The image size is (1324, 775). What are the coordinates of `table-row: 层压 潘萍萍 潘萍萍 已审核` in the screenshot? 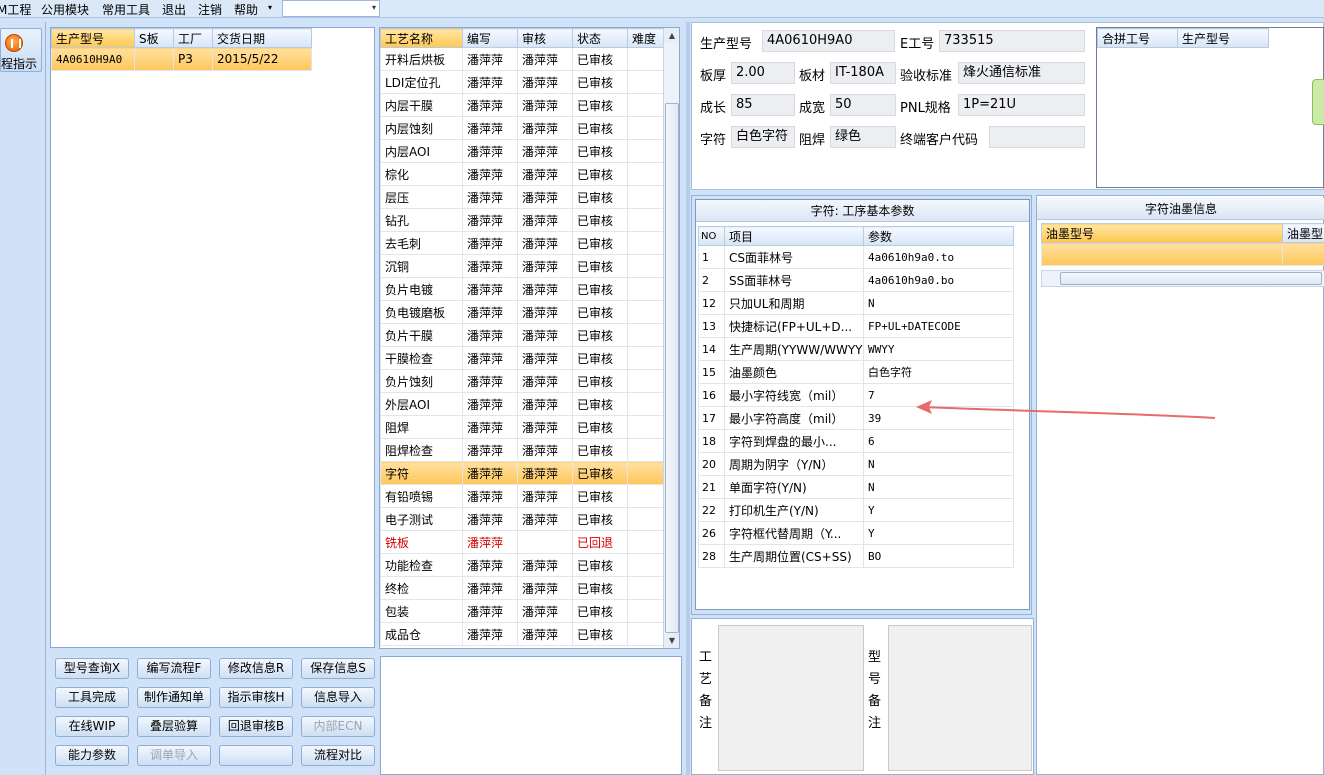 It's located at (522, 197).